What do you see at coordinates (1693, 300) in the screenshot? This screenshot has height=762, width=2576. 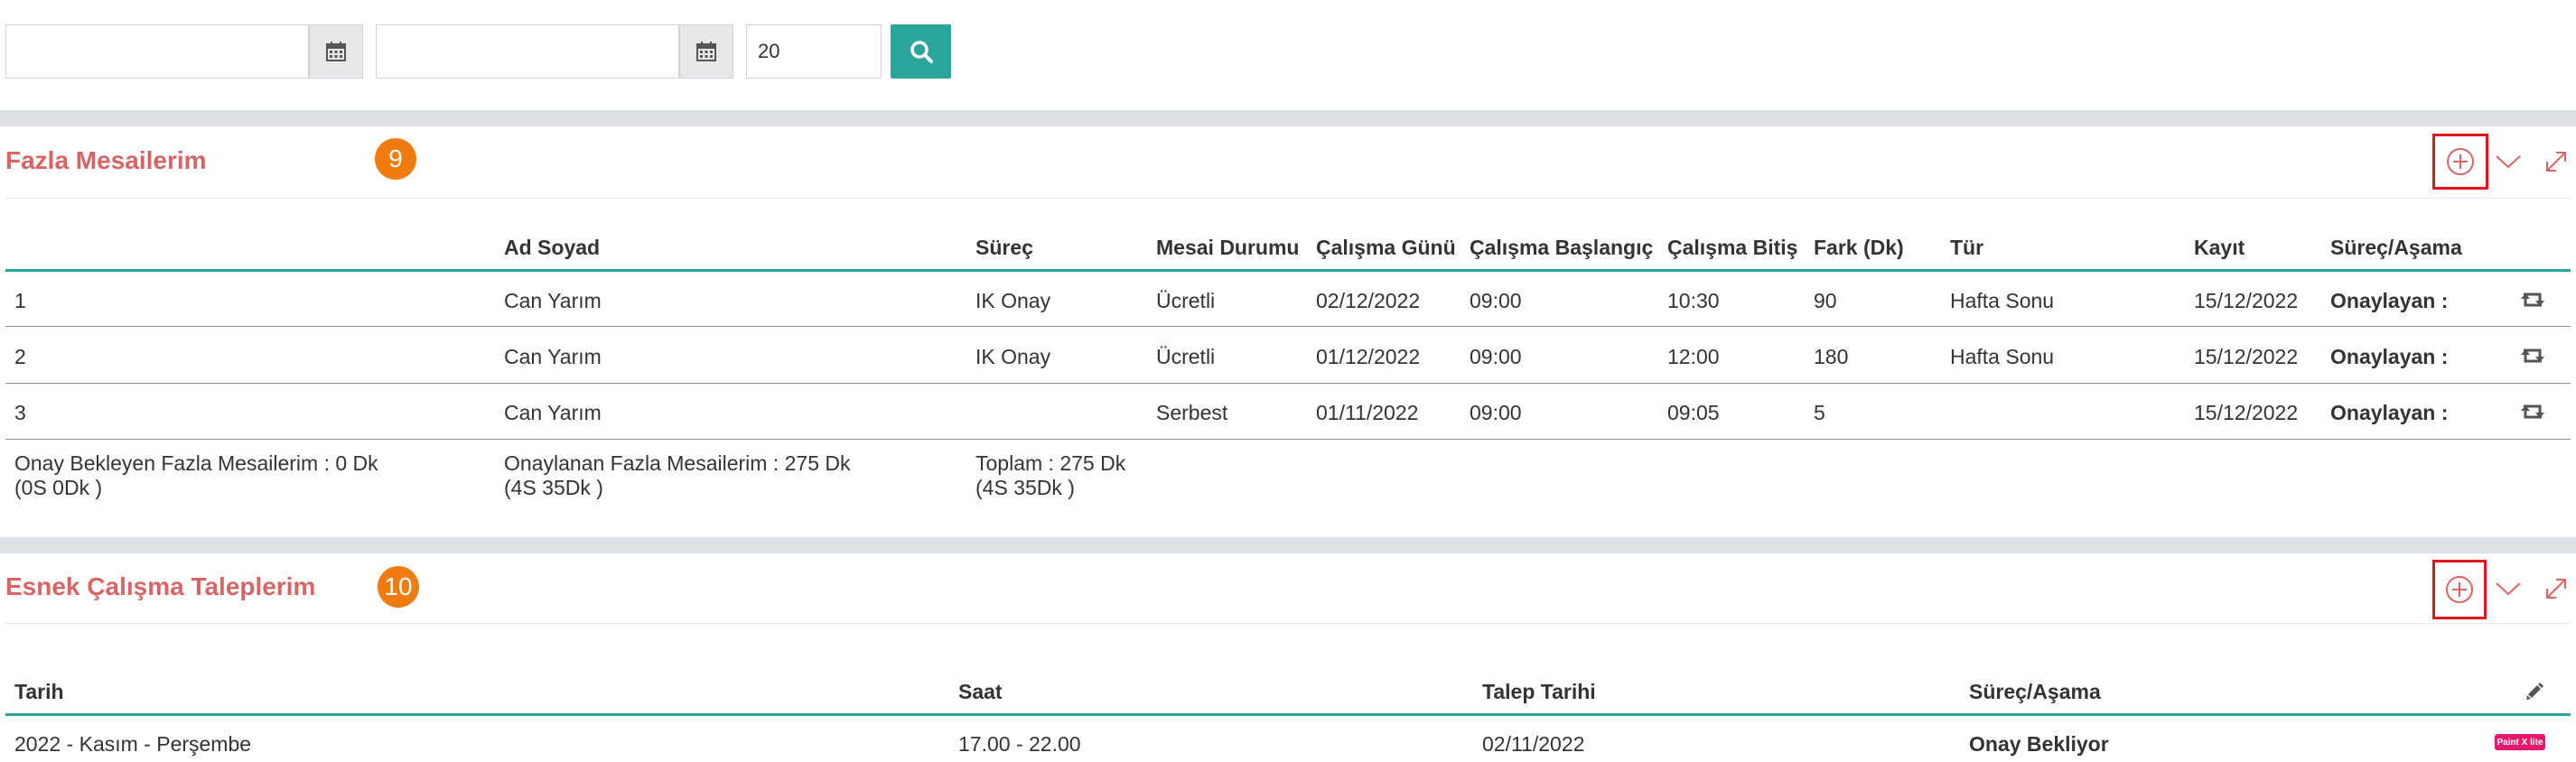 I see `cell-end: 10:30` at bounding box center [1693, 300].